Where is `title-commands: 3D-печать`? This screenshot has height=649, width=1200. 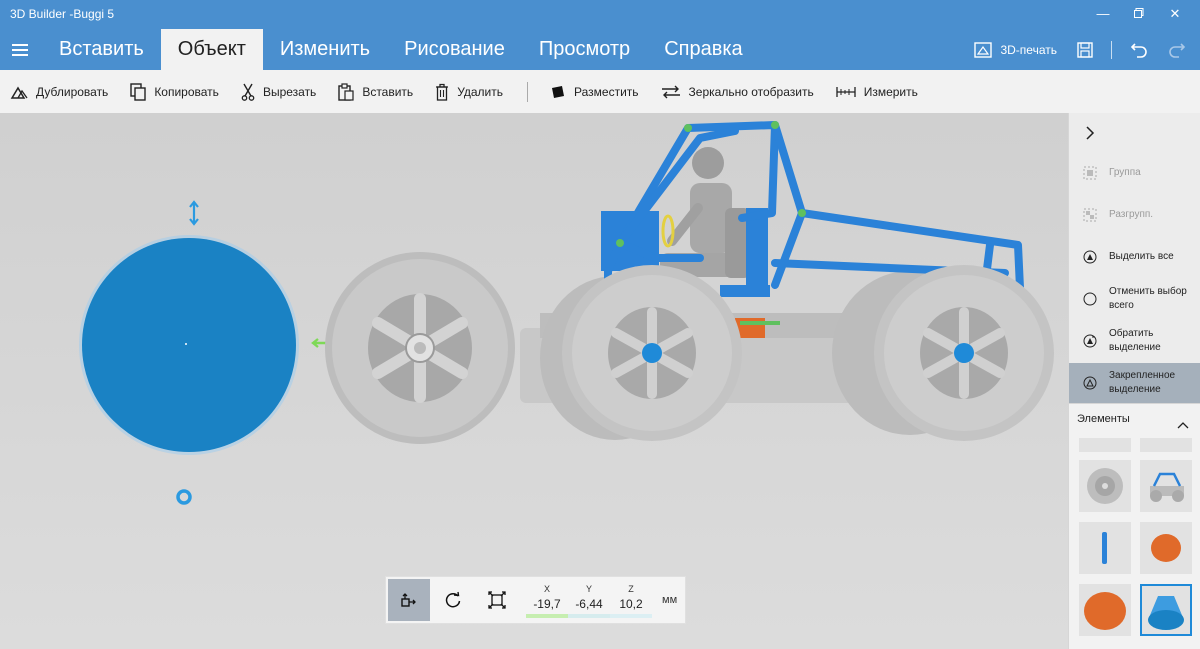 title-commands: 3D-печать is located at coordinates (1082, 49).